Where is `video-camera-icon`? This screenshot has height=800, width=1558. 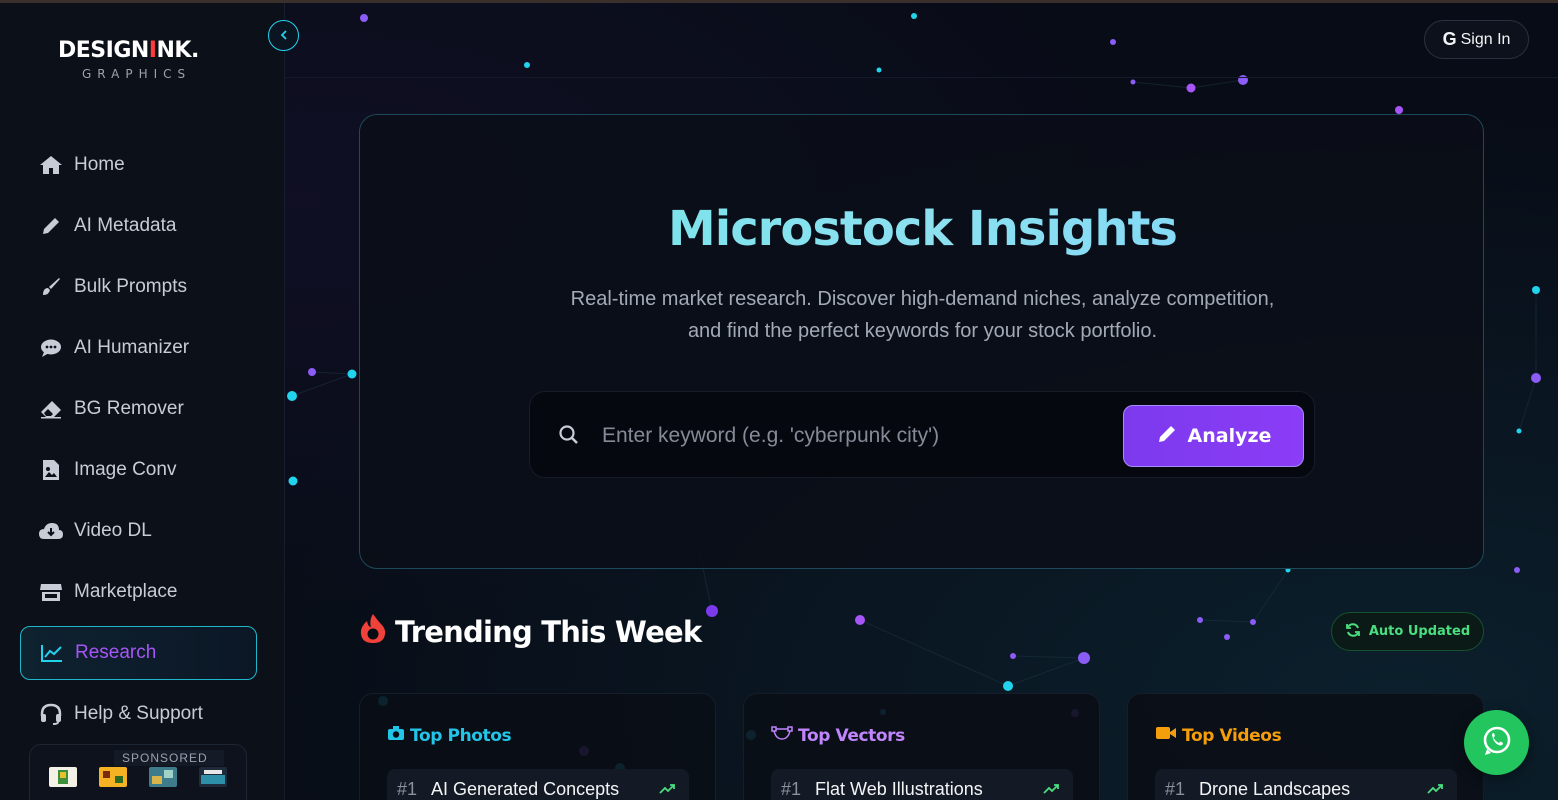 video-camera-icon is located at coordinates (1166, 735).